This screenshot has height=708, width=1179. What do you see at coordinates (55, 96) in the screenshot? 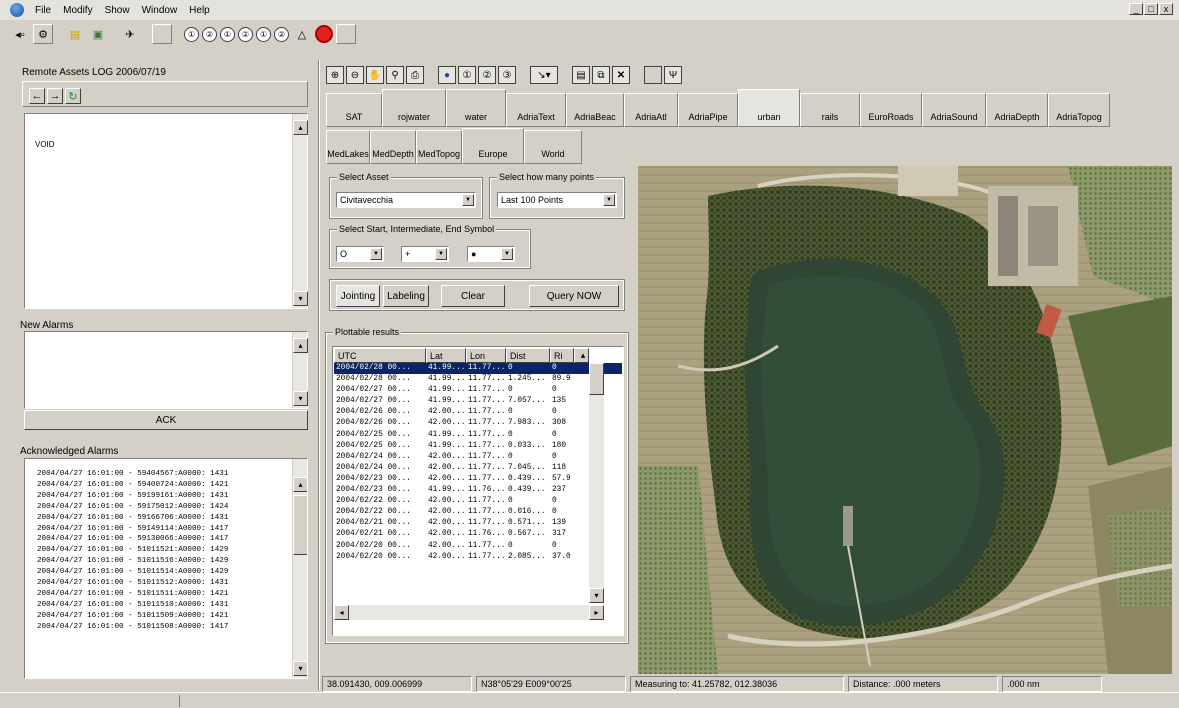
I see `arrow-right-icon: →` at bounding box center [55, 96].